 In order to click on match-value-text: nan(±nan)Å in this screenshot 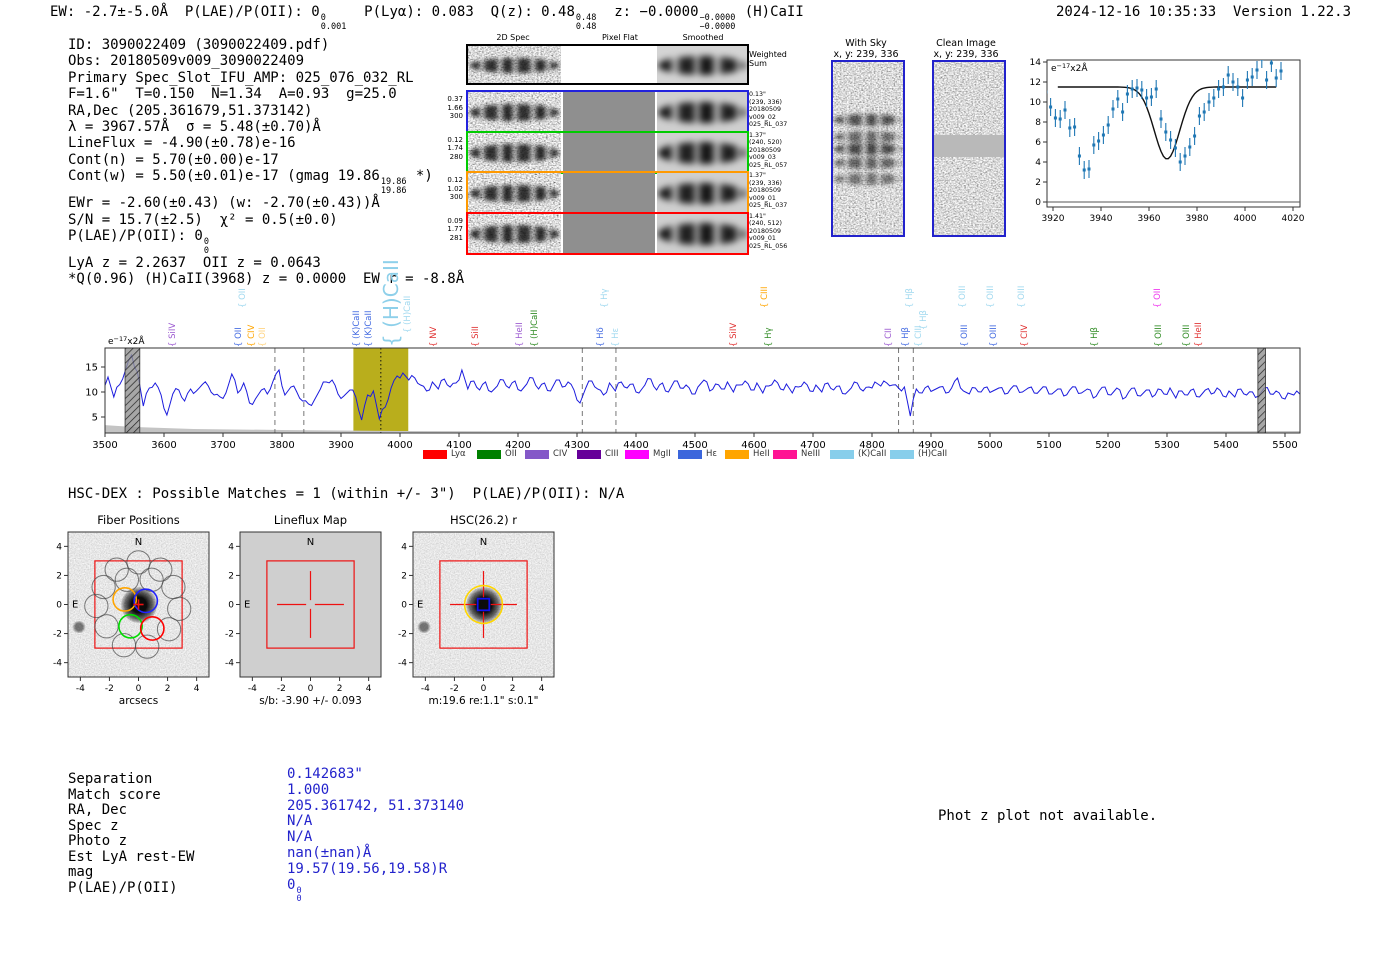, I will do `click(329, 852)`.